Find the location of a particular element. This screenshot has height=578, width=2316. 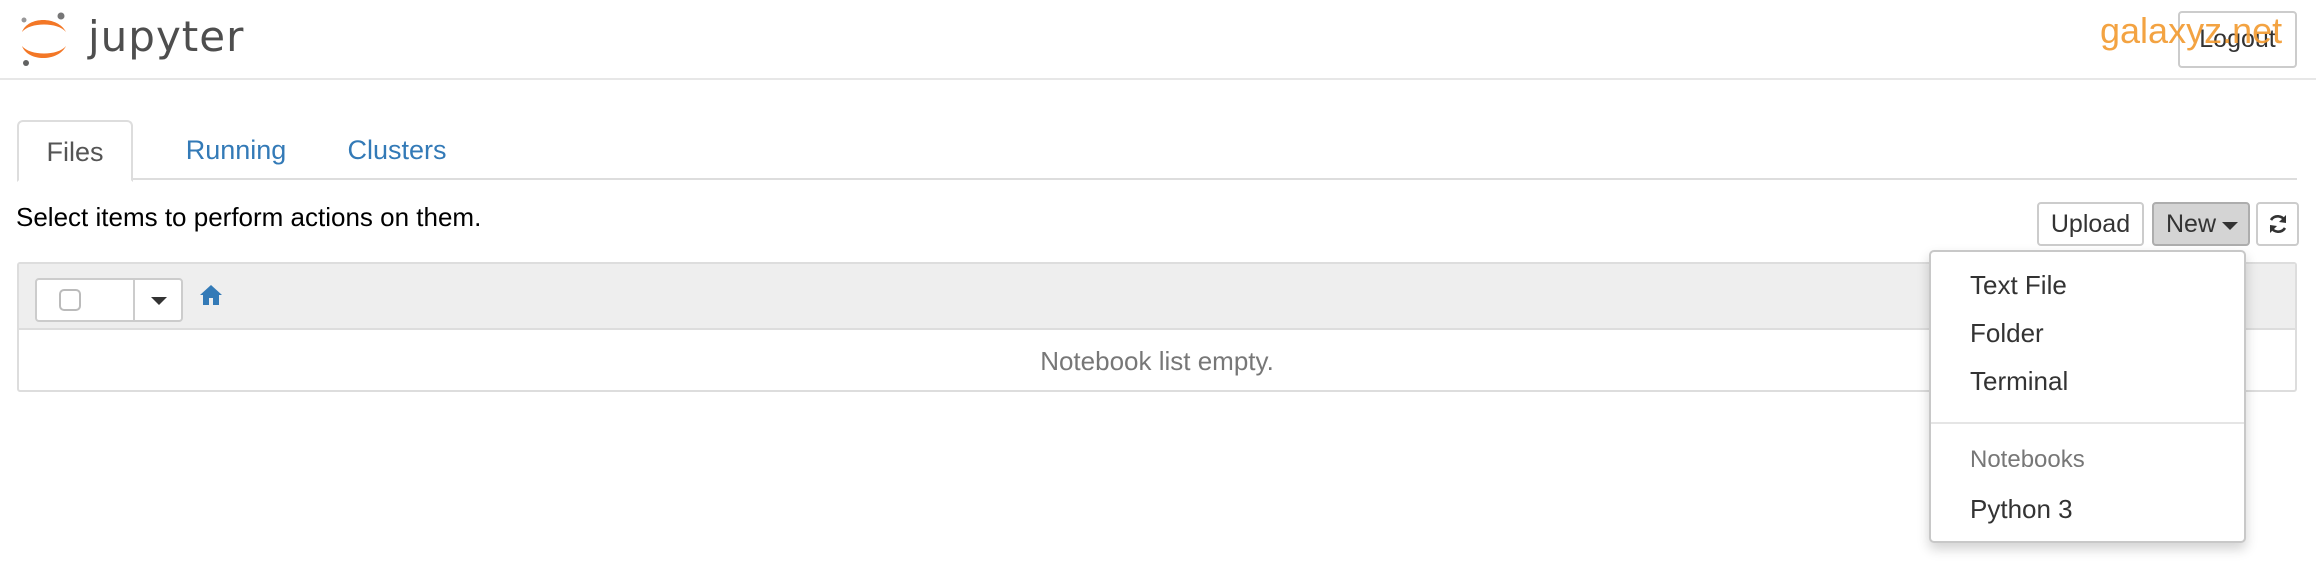

menu-item-text-file: Text File is located at coordinates (2018, 285).